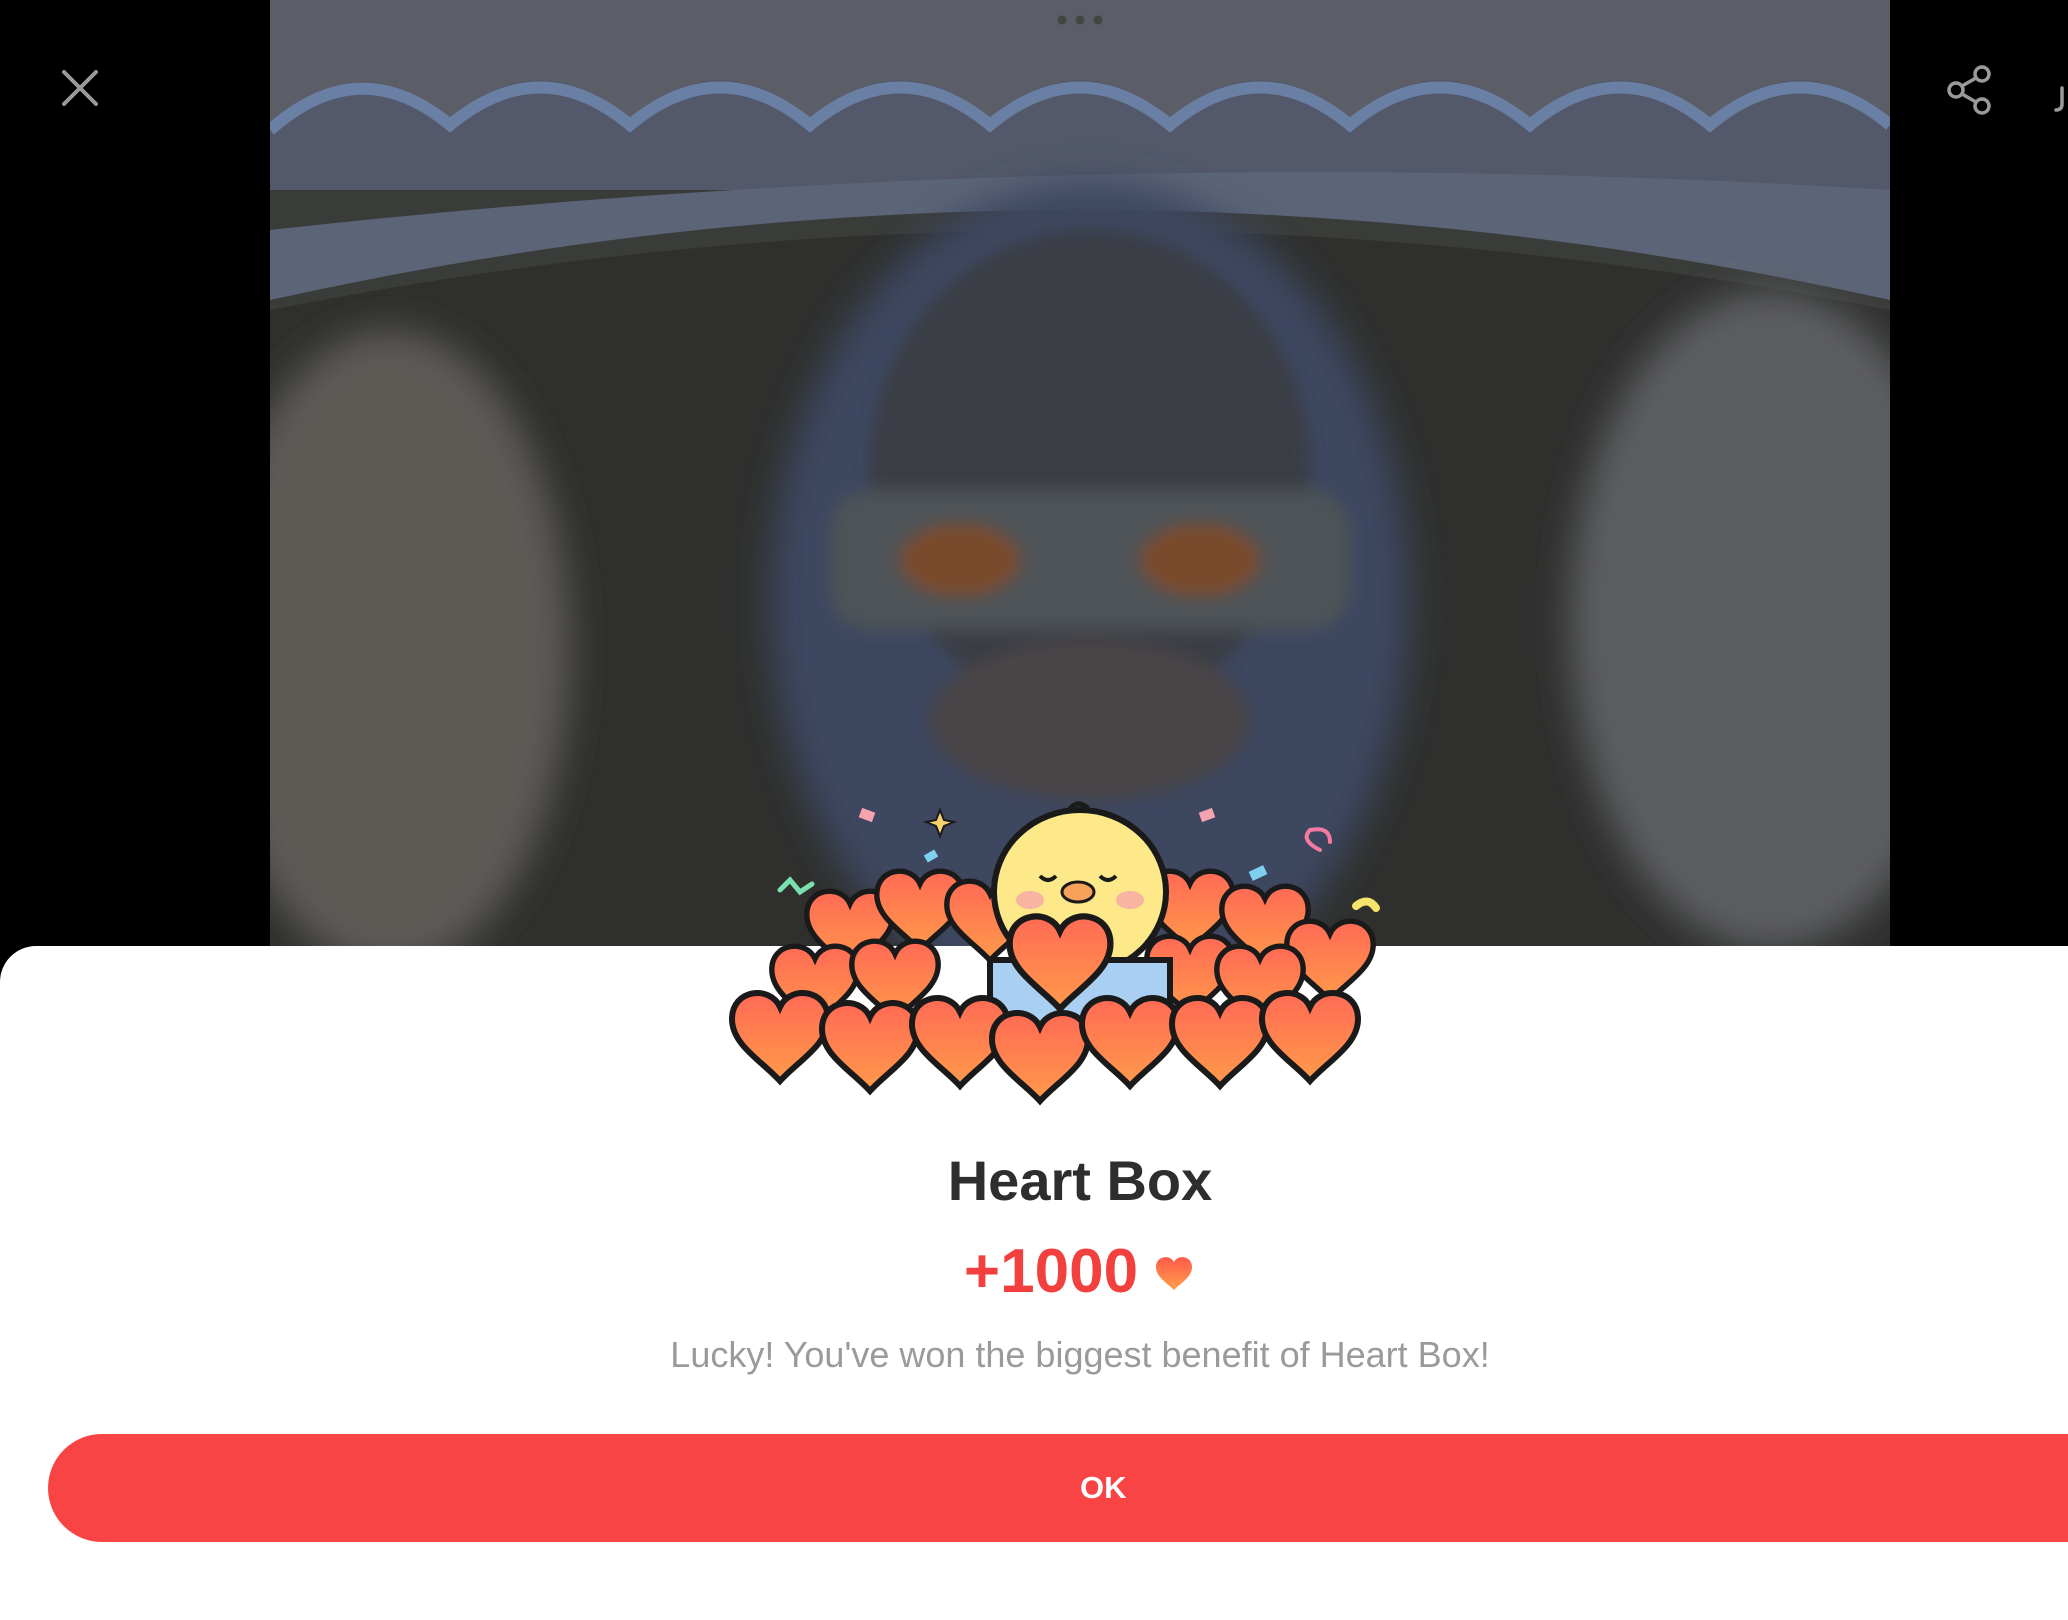 The height and width of the screenshot is (1620, 2068). What do you see at coordinates (1058, 1488) in the screenshot?
I see `ok-button: OK` at bounding box center [1058, 1488].